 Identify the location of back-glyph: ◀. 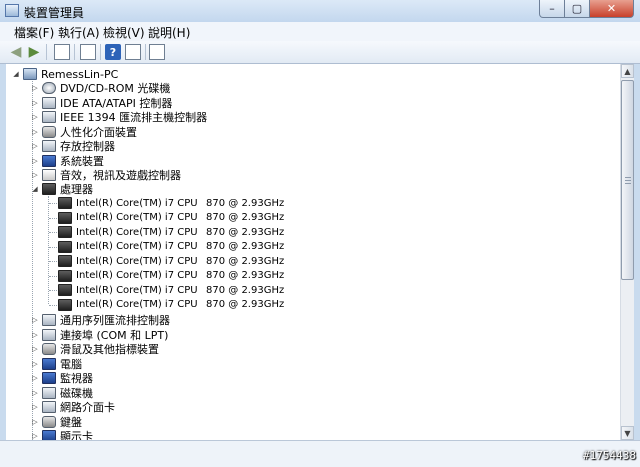
(16, 52).